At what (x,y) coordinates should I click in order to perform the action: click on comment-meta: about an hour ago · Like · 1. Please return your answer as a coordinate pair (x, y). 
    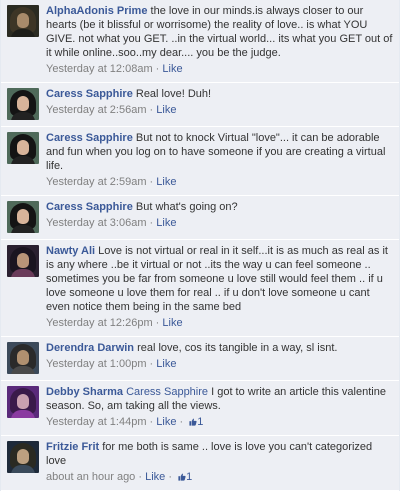
    Looking at the image, I should click on (219, 477).